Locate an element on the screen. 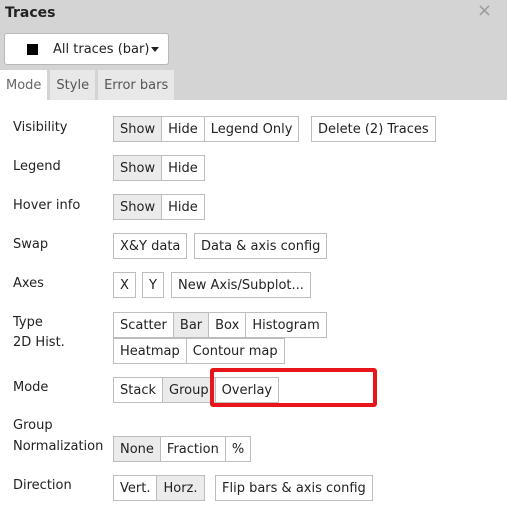  mode-stack-button: Stack is located at coordinates (138, 390).